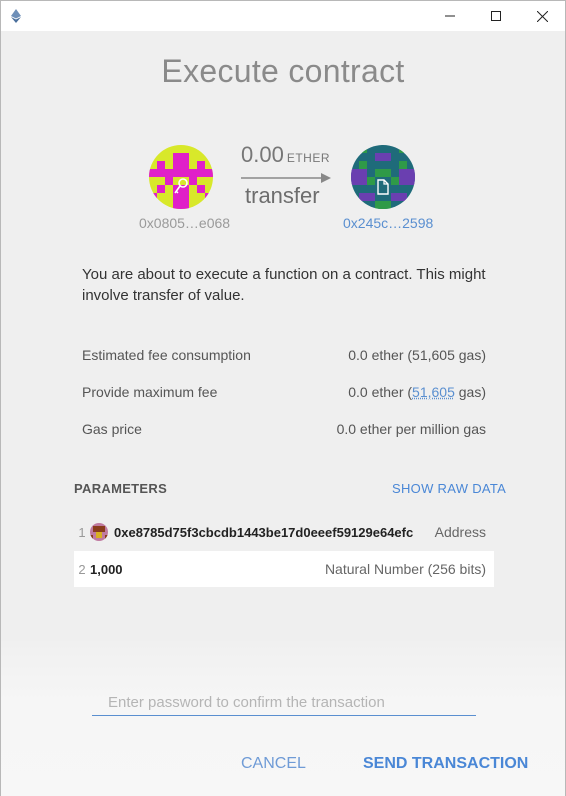 The image size is (566, 796). Describe the element at coordinates (405, 569) in the screenshot. I see `parameter-type: Natural Number (256 bits)` at that location.